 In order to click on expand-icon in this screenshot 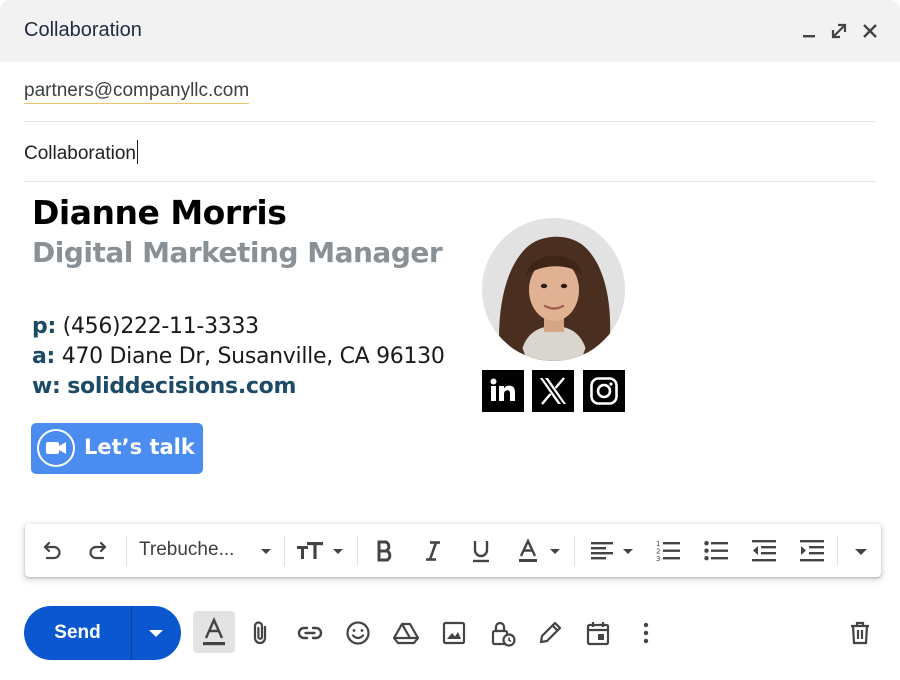, I will do `click(839, 31)`.